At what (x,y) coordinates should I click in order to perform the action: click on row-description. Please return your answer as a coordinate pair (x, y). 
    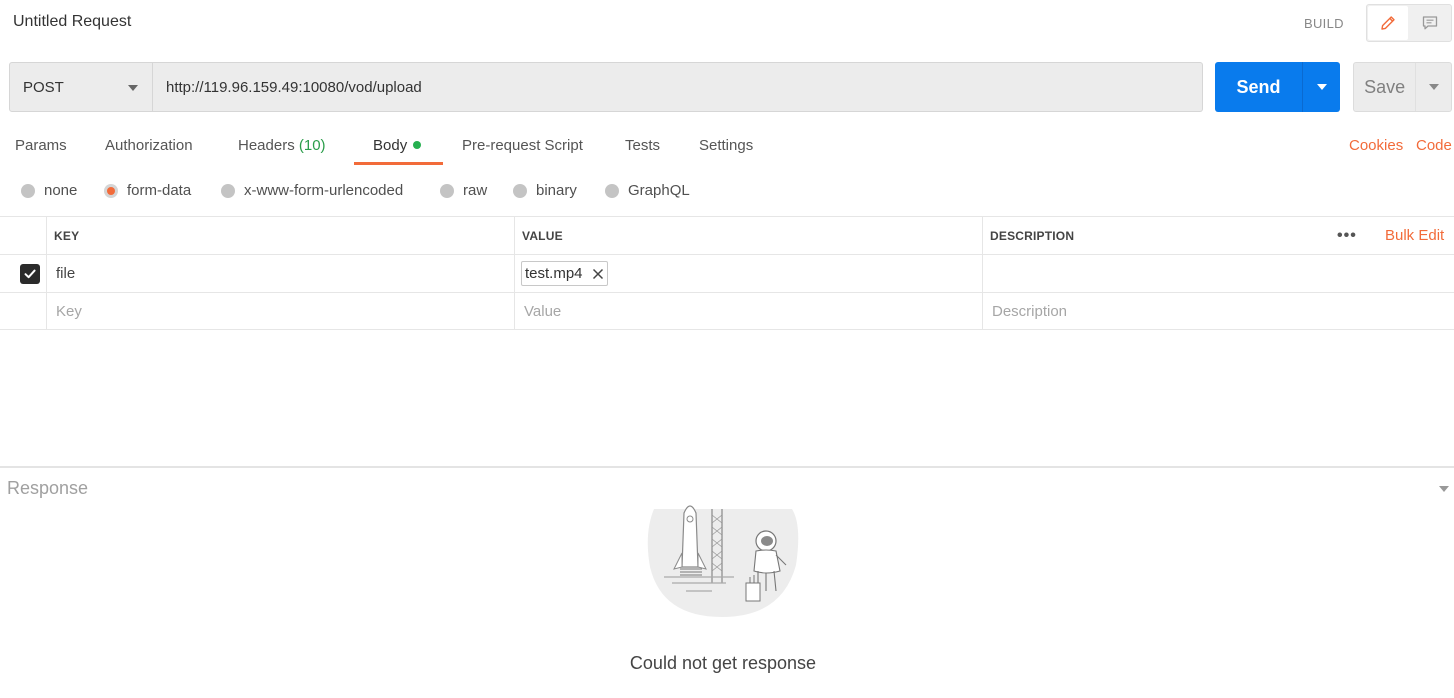
    Looking at the image, I should click on (1220, 273).